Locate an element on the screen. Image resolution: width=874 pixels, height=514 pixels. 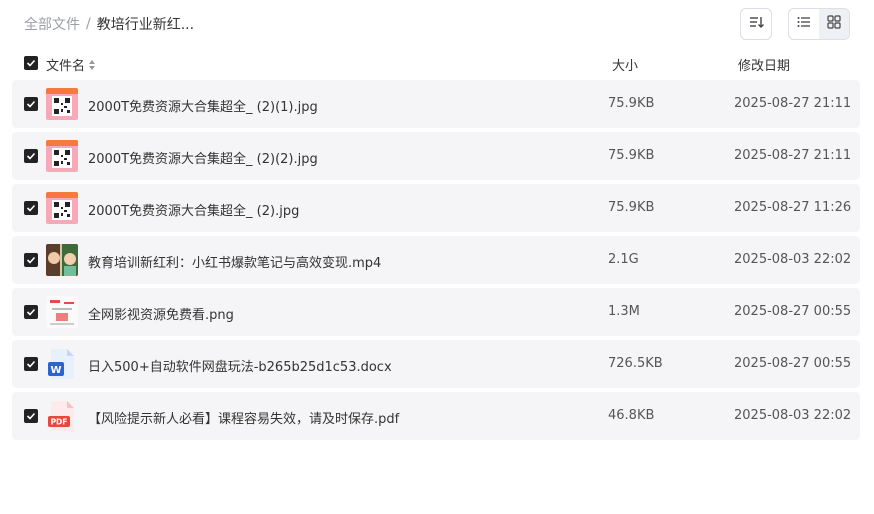
file-name: 2000T免费资源大合集超全_ (2).jpg is located at coordinates (193, 209).